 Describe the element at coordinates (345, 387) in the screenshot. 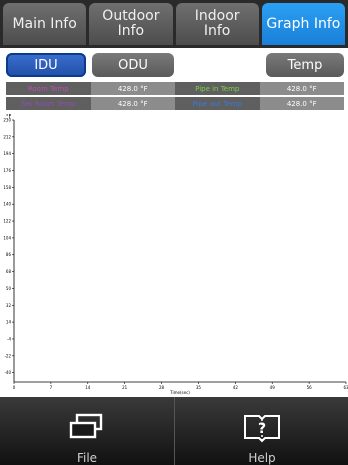

I see `x-tick-label: 63` at that location.